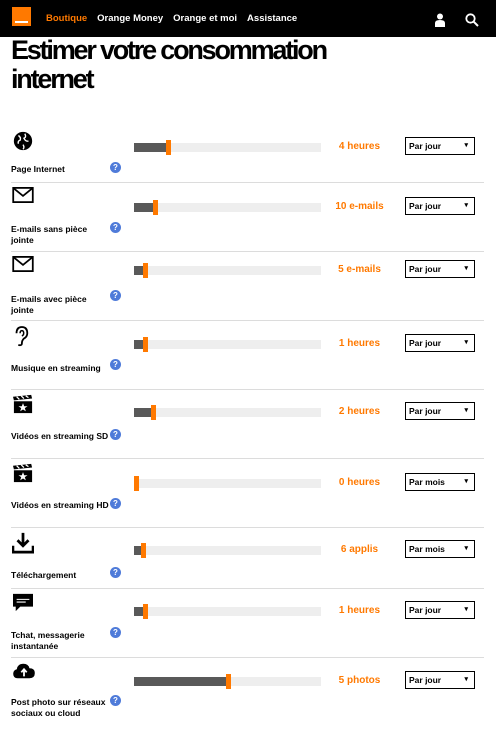 The width and height of the screenshot is (496, 735). What do you see at coordinates (359, 206) in the screenshot?
I see `usage-value: 10 e-mails` at bounding box center [359, 206].